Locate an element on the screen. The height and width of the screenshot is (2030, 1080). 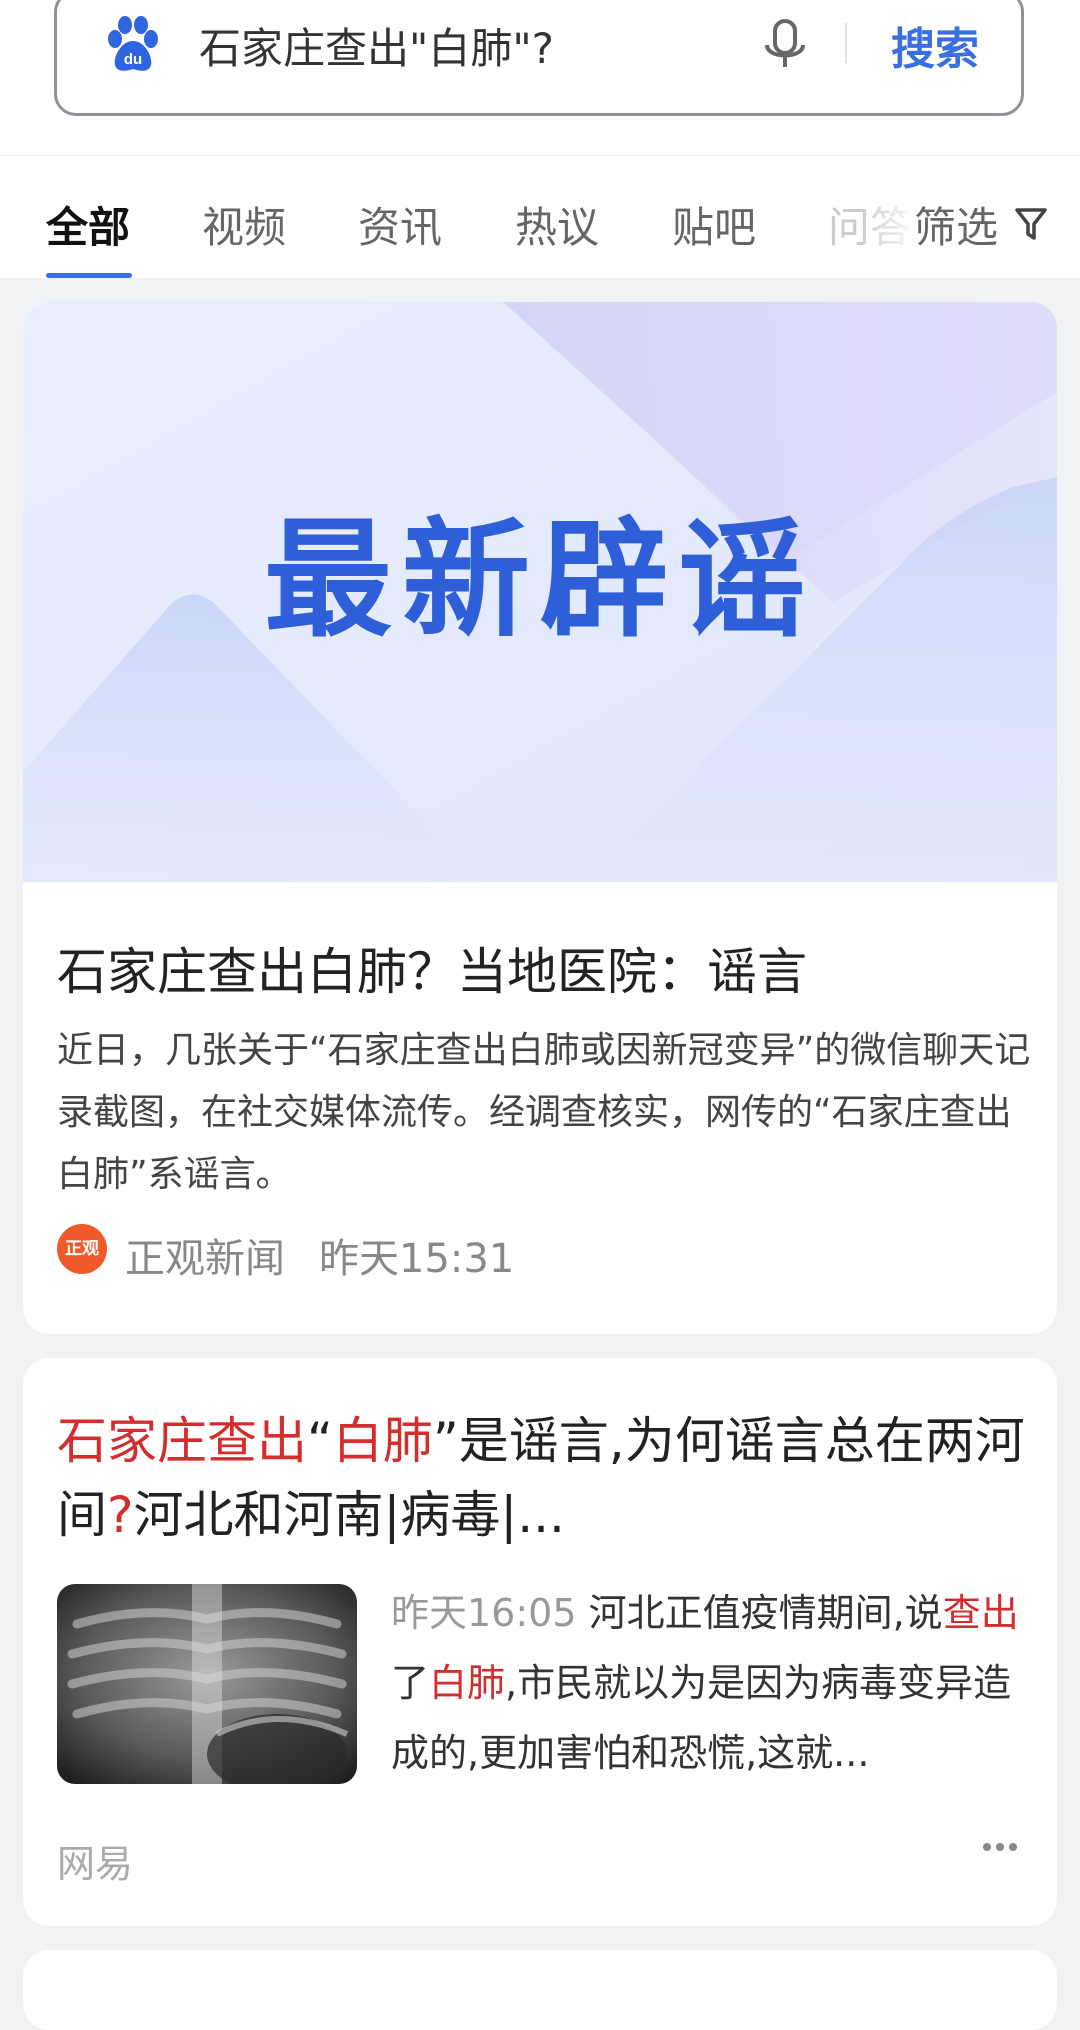
filter-icon is located at coordinates (1031, 224).